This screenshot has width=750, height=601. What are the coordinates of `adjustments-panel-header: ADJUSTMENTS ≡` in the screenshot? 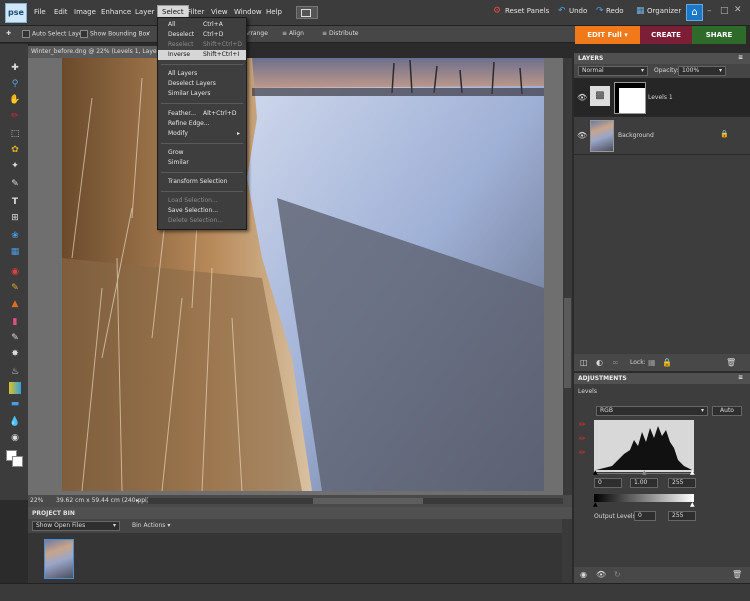 It's located at (662, 378).